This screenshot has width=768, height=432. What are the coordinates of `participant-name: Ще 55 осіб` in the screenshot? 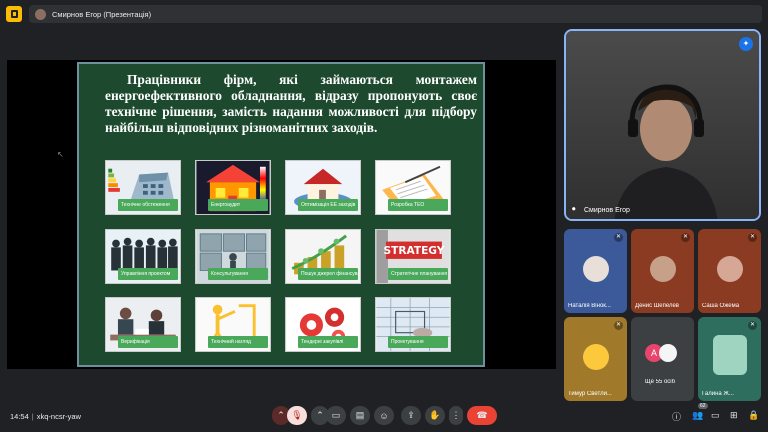 It's located at (660, 382).